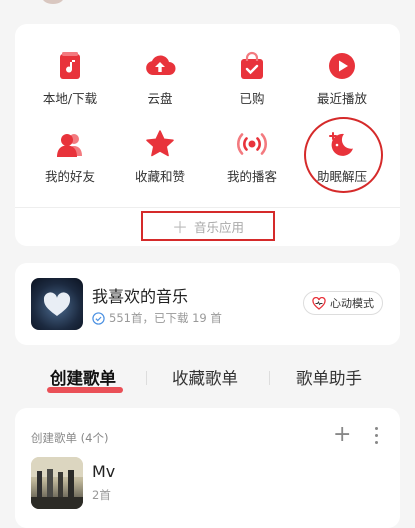 Image resolution: width=415 pixels, height=528 pixels. I want to click on check-badge-icon, so click(98, 318).